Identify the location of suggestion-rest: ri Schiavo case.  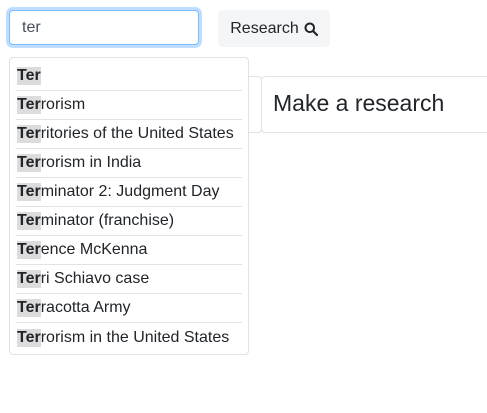
(95, 278).